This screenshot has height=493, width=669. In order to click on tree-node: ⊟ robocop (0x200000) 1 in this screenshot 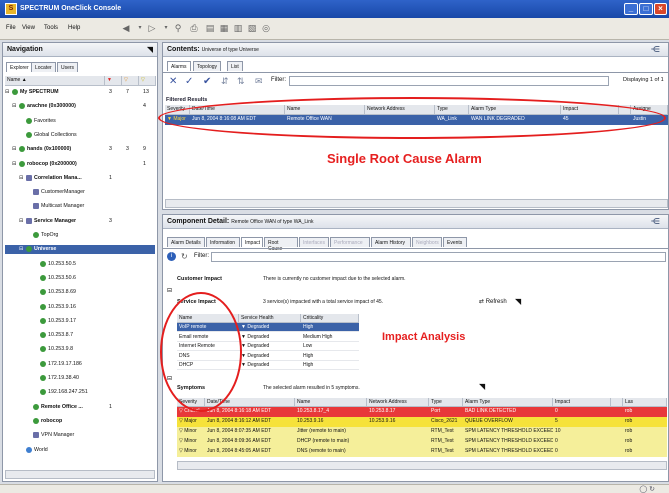, I will do `click(80, 164)`.